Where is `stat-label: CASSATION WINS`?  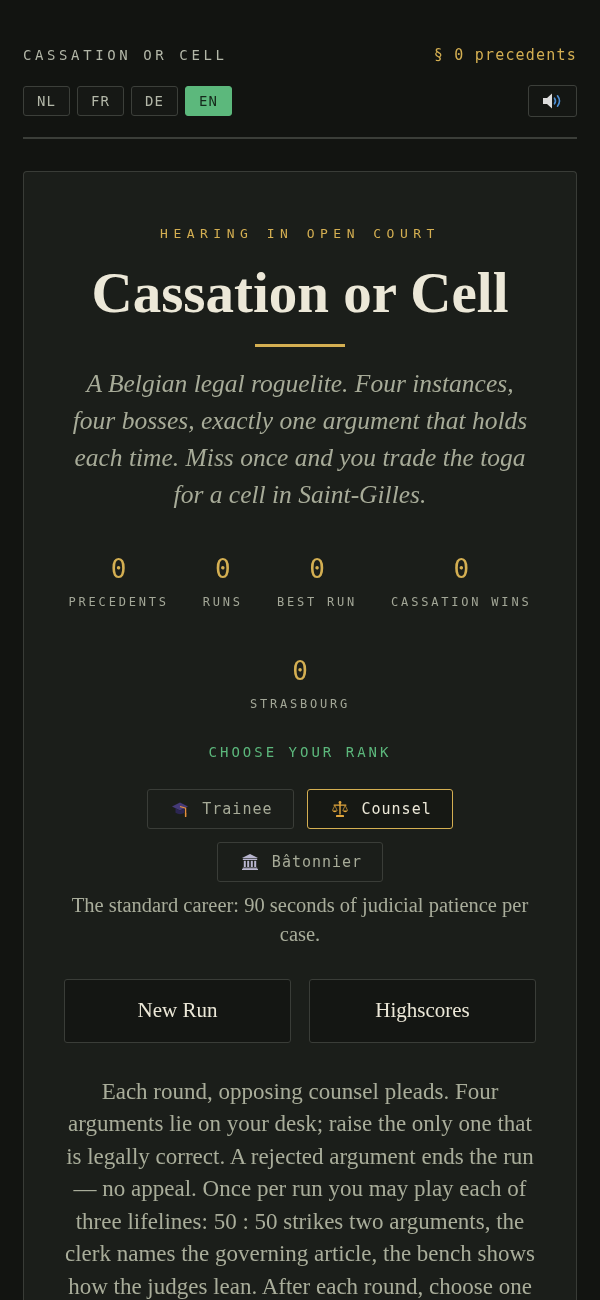 stat-label: CASSATION WINS is located at coordinates (461, 601).